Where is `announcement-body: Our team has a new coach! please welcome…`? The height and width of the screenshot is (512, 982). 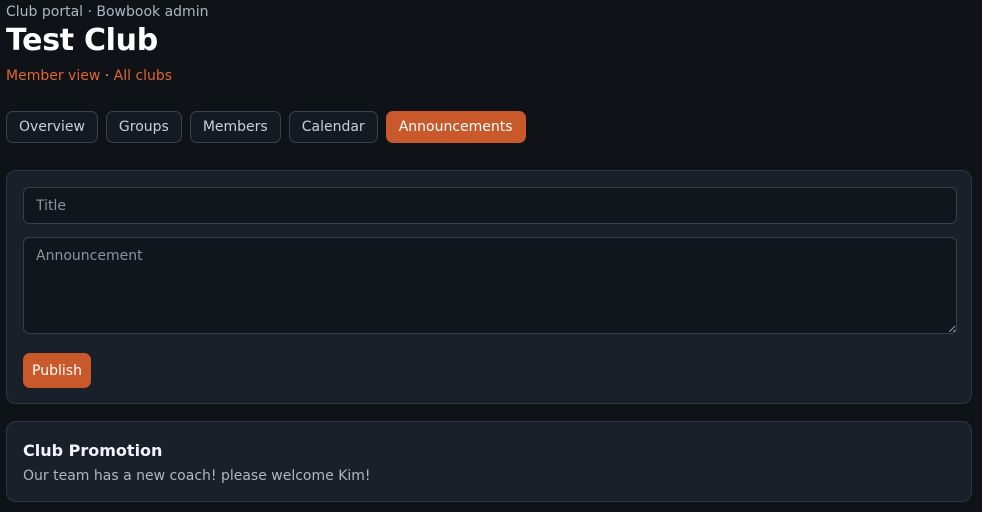
announcement-body: Our team has a new coach! please welcome… is located at coordinates (197, 476).